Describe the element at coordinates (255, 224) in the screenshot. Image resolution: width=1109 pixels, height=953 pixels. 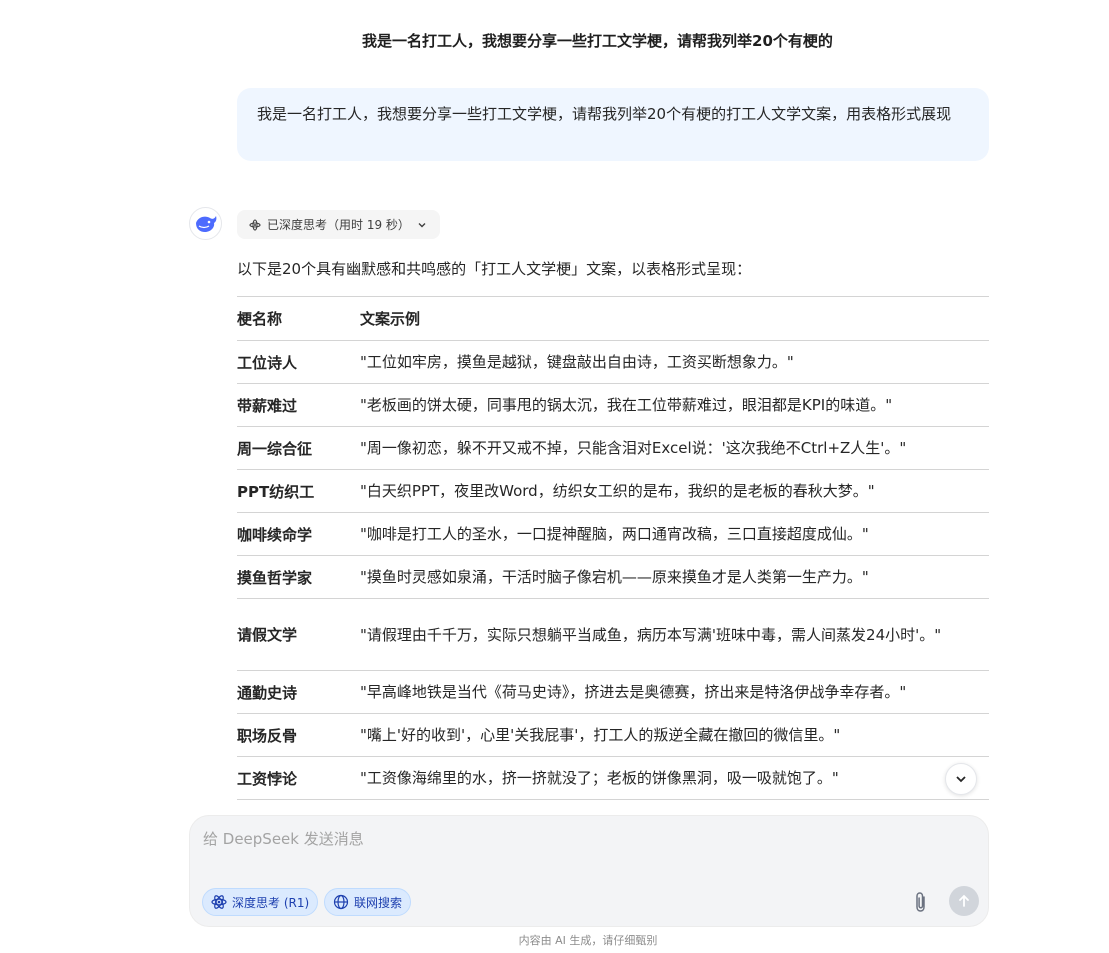
I see `deep-think-icon` at that location.